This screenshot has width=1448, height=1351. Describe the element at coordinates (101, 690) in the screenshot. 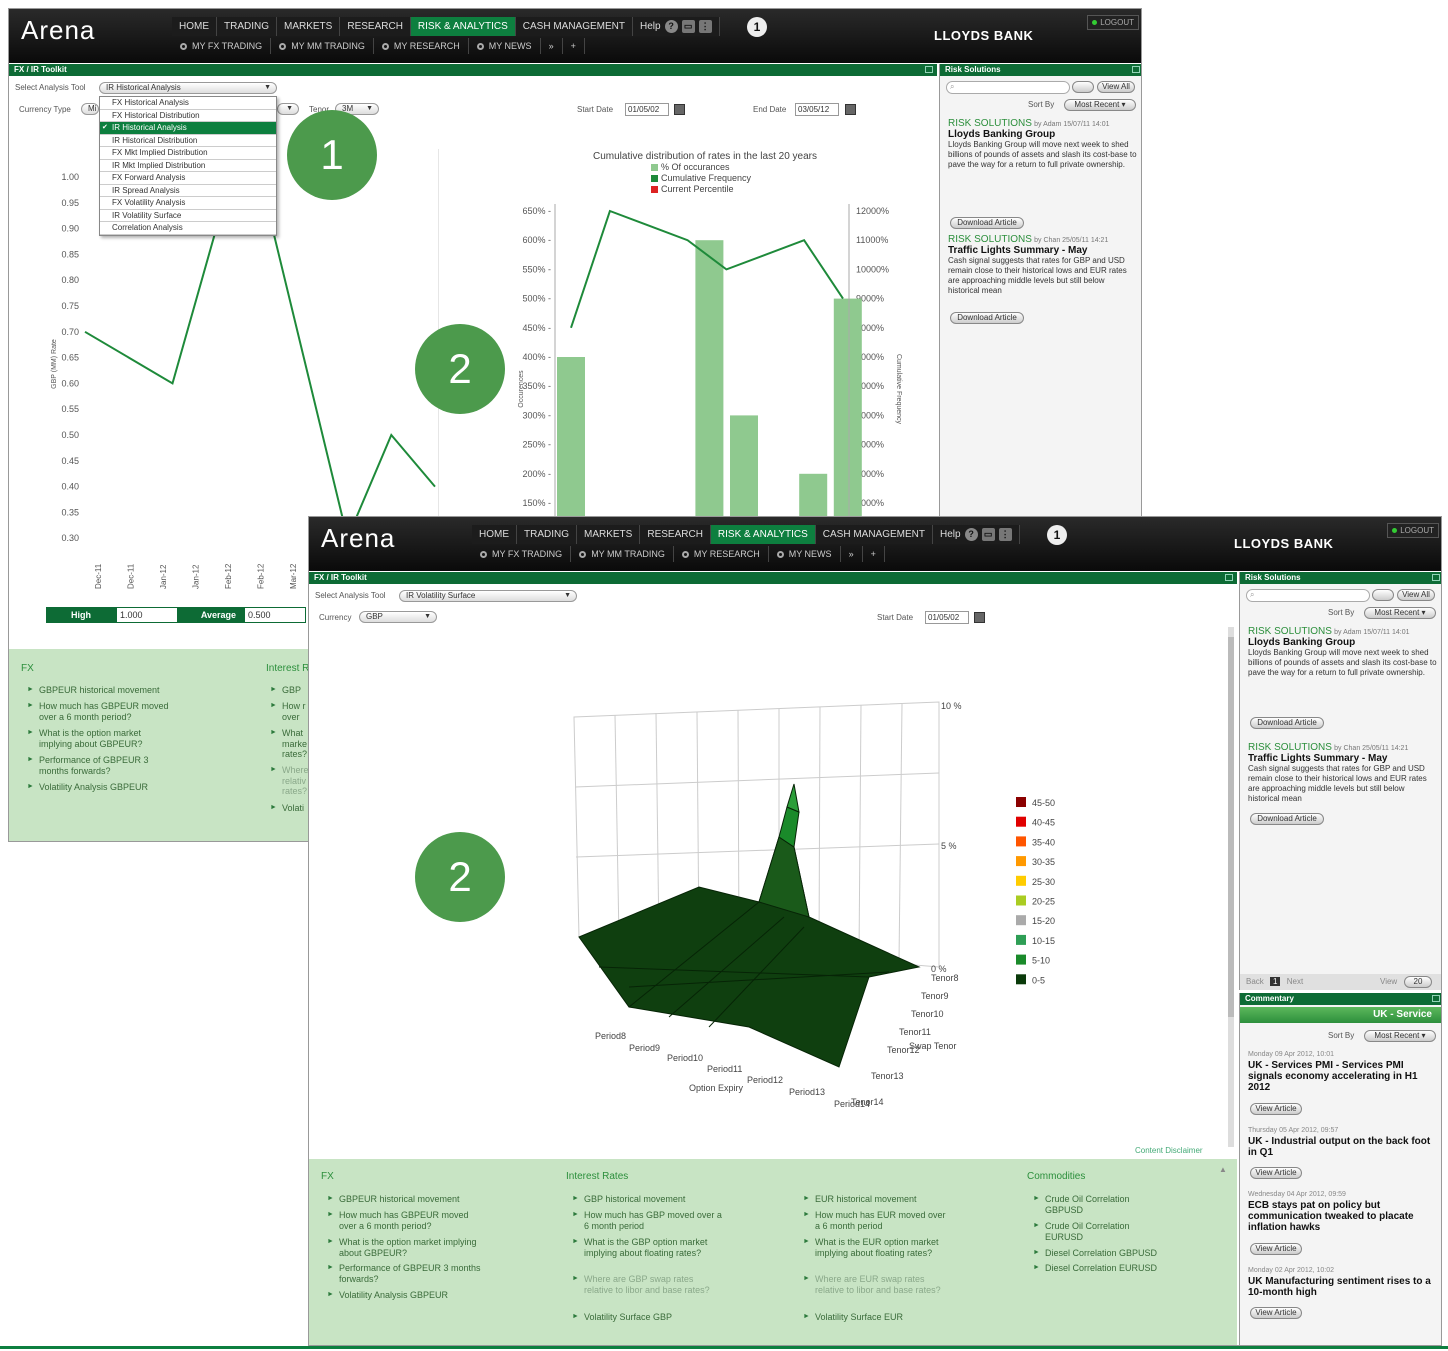

I see `fx-link: GBPEUR historical movement` at that location.